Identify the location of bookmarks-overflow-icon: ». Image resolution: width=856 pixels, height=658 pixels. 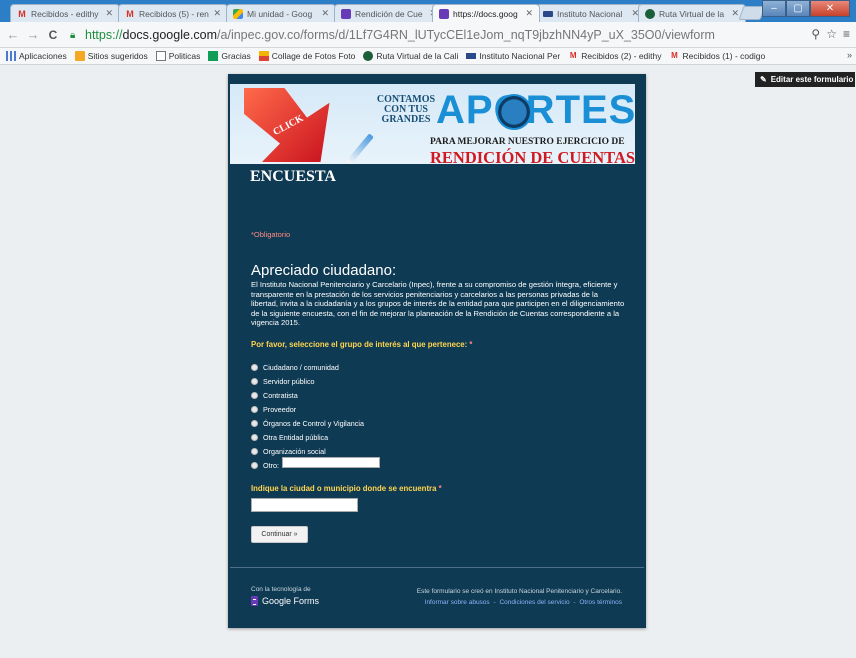
(849, 55).